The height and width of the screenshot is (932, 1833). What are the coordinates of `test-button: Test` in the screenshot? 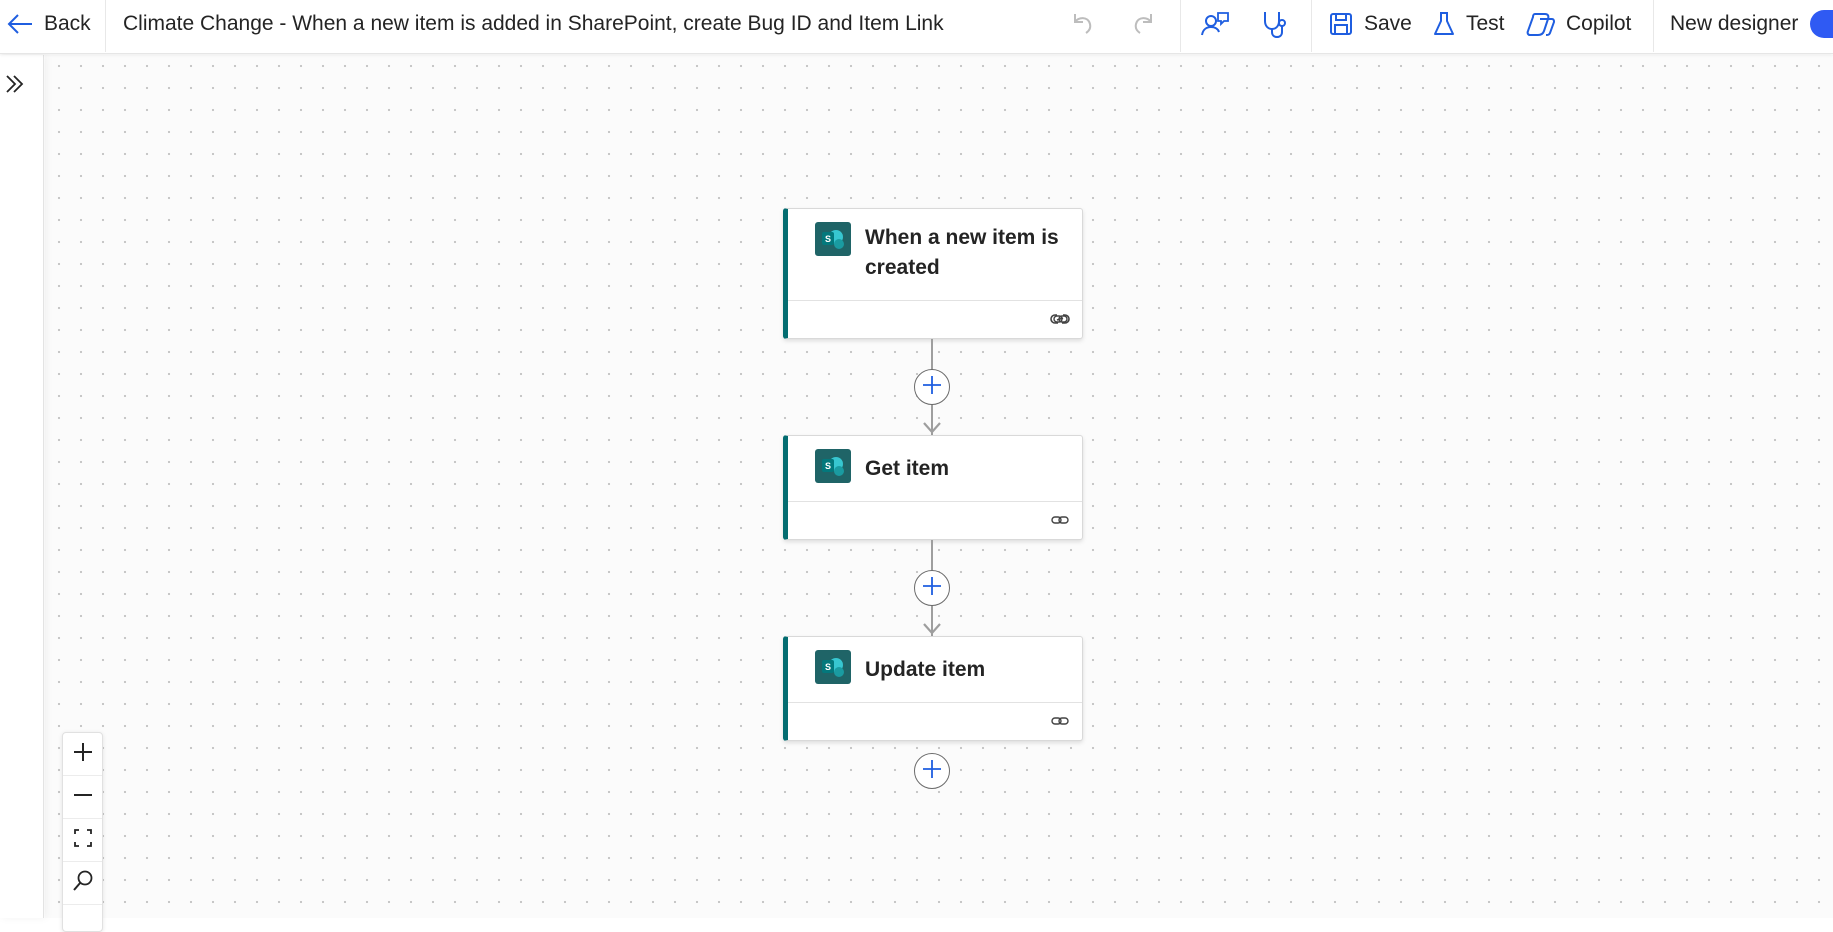 It's located at (1468, 24).